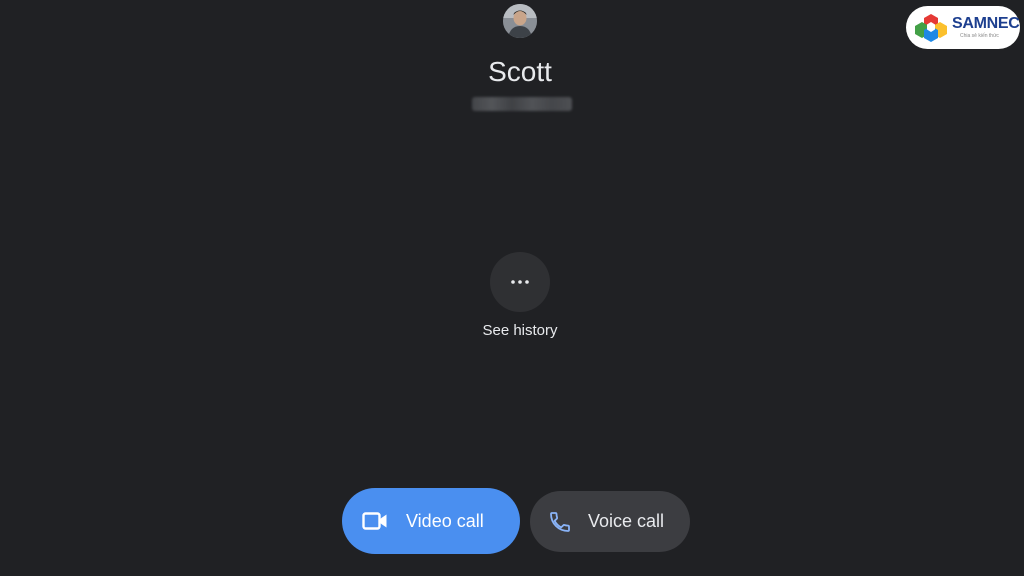  I want to click on voice-call-button: Voice call, so click(610, 521).